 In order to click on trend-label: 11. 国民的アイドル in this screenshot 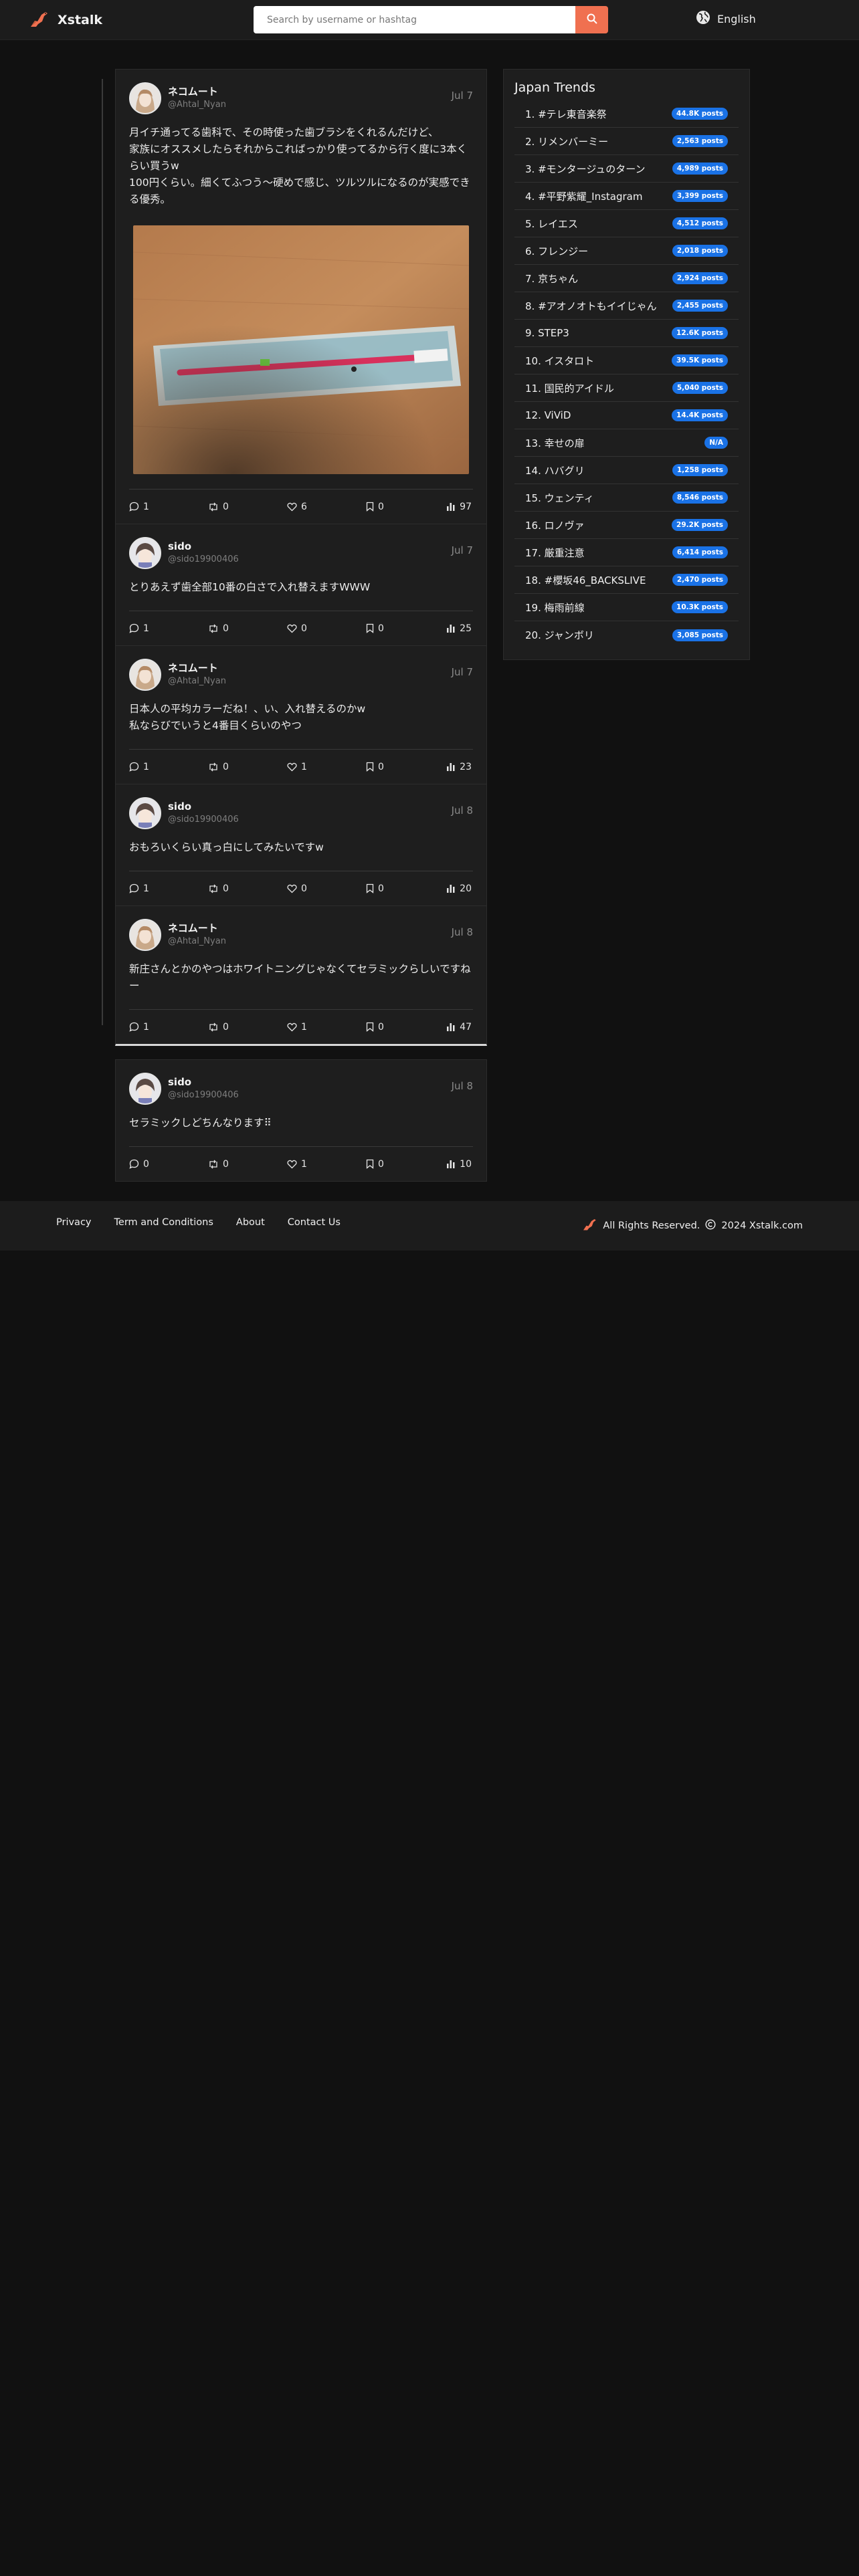, I will do `click(569, 388)`.